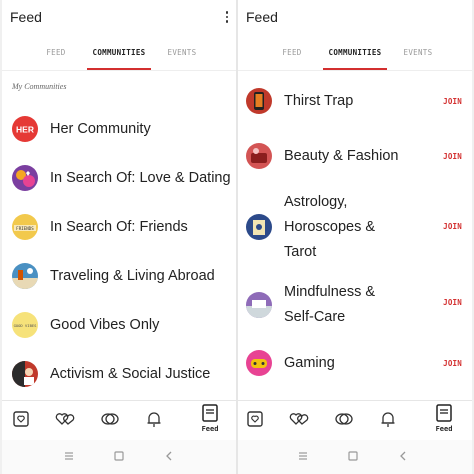 The width and height of the screenshot is (474, 474). I want to click on mindfulness-avatar, so click(259, 305).